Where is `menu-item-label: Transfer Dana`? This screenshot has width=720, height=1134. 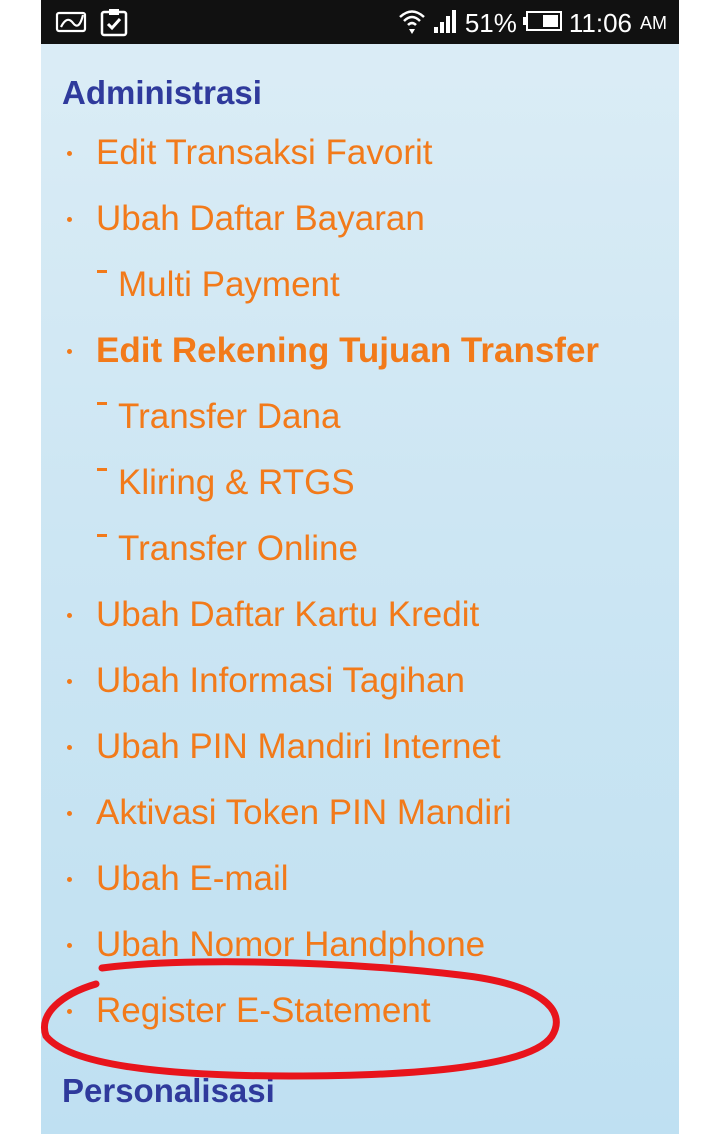
menu-item-label: Transfer Dana is located at coordinates (229, 416).